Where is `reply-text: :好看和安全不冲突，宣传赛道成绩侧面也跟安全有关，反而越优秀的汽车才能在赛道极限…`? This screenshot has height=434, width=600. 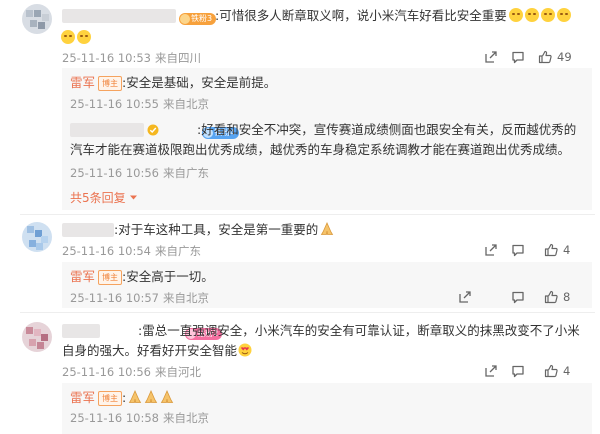 reply-text: :好看和安全不冲突，宣传赛道成绩侧面也跟安全有关，反而越优秀的汽车才能在赛道极限… is located at coordinates (323, 139).